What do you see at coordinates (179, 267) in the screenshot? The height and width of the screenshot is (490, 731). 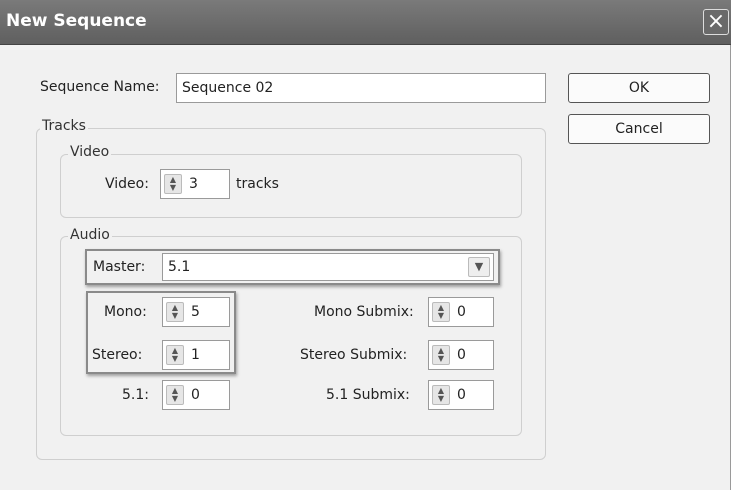 I see `master-value: 5.1` at bounding box center [179, 267].